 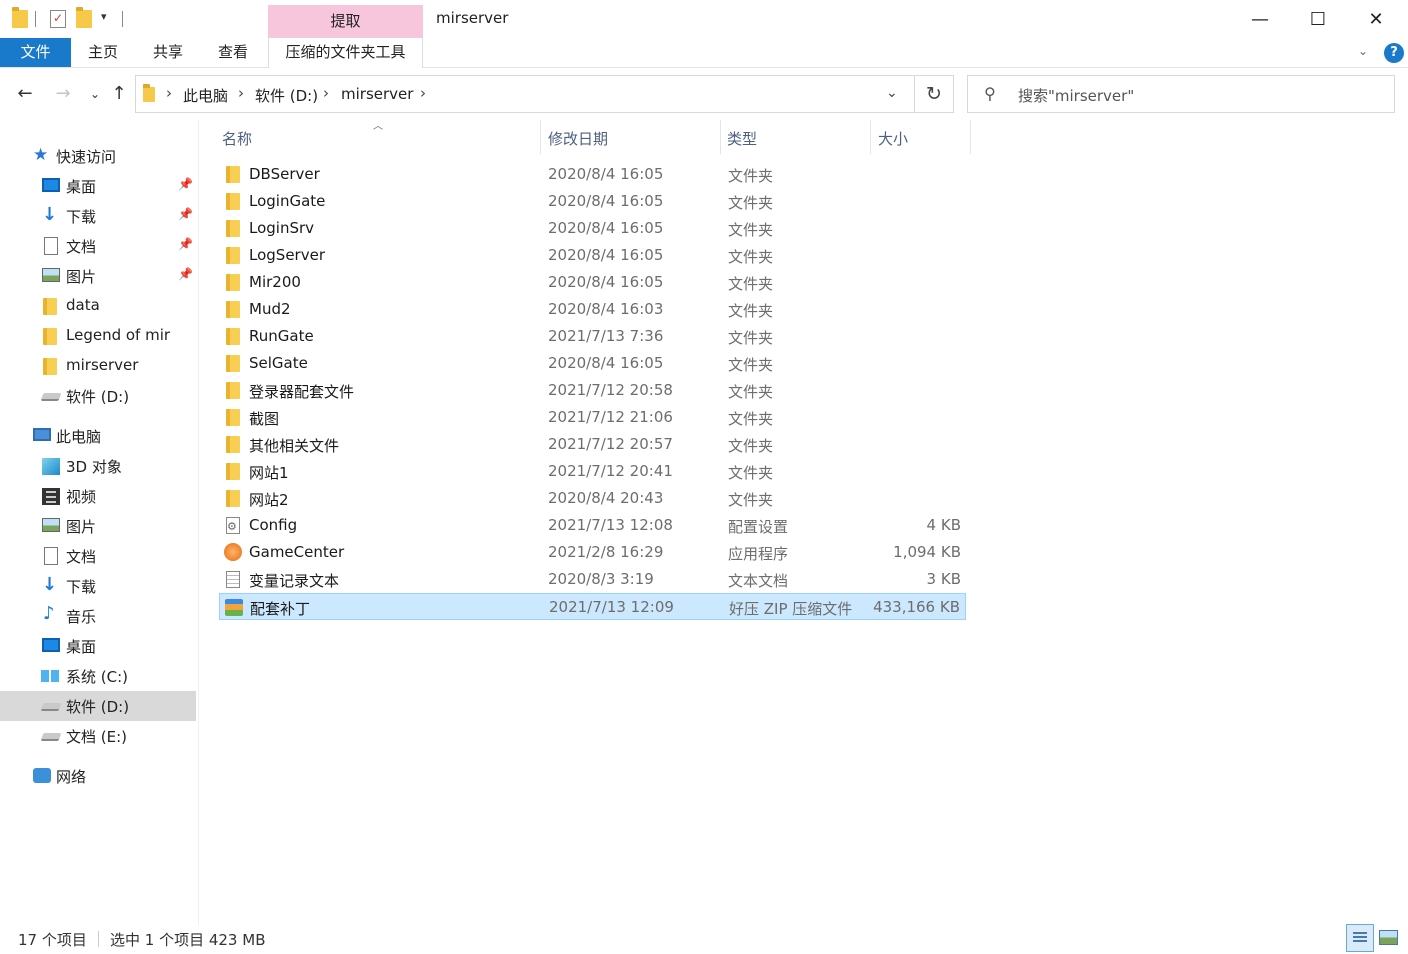 What do you see at coordinates (25, 94) in the screenshot?
I see `back-arrow-icon: ←` at bounding box center [25, 94].